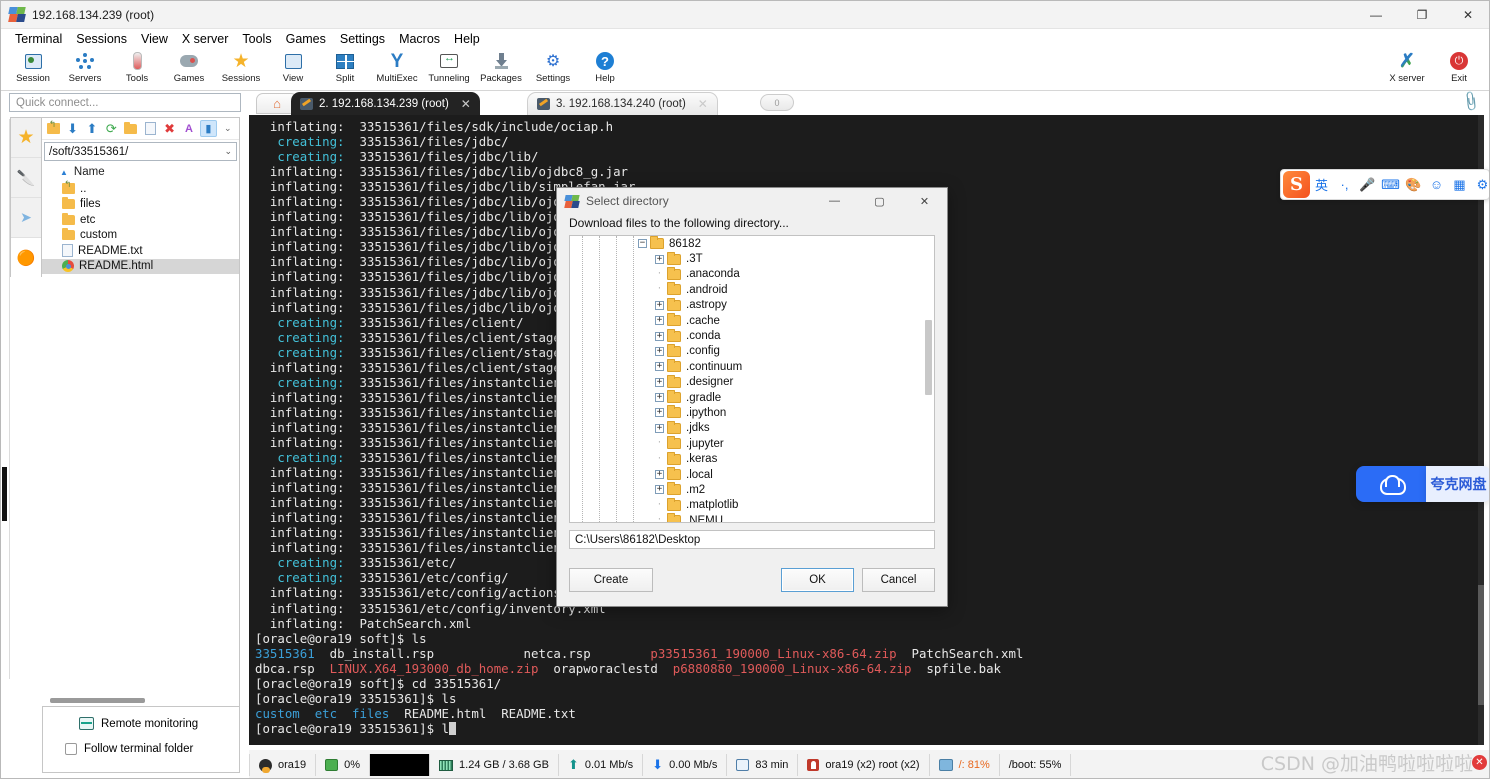 Image resolution: width=1490 pixels, height=779 pixels. What do you see at coordinates (97, 700) in the screenshot?
I see `sftp-horizontal-scrollbar` at bounding box center [97, 700].